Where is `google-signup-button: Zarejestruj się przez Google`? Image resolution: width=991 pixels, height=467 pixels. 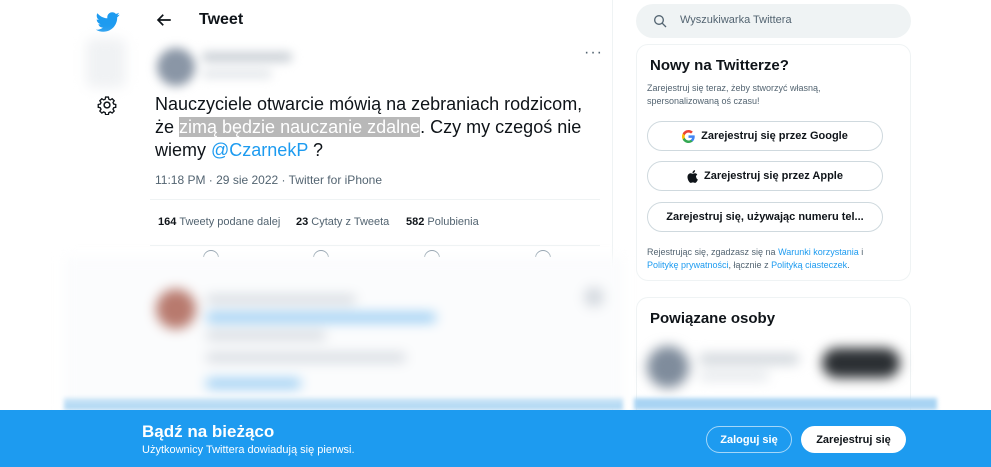 google-signup-button: Zarejestruj się przez Google is located at coordinates (765, 136).